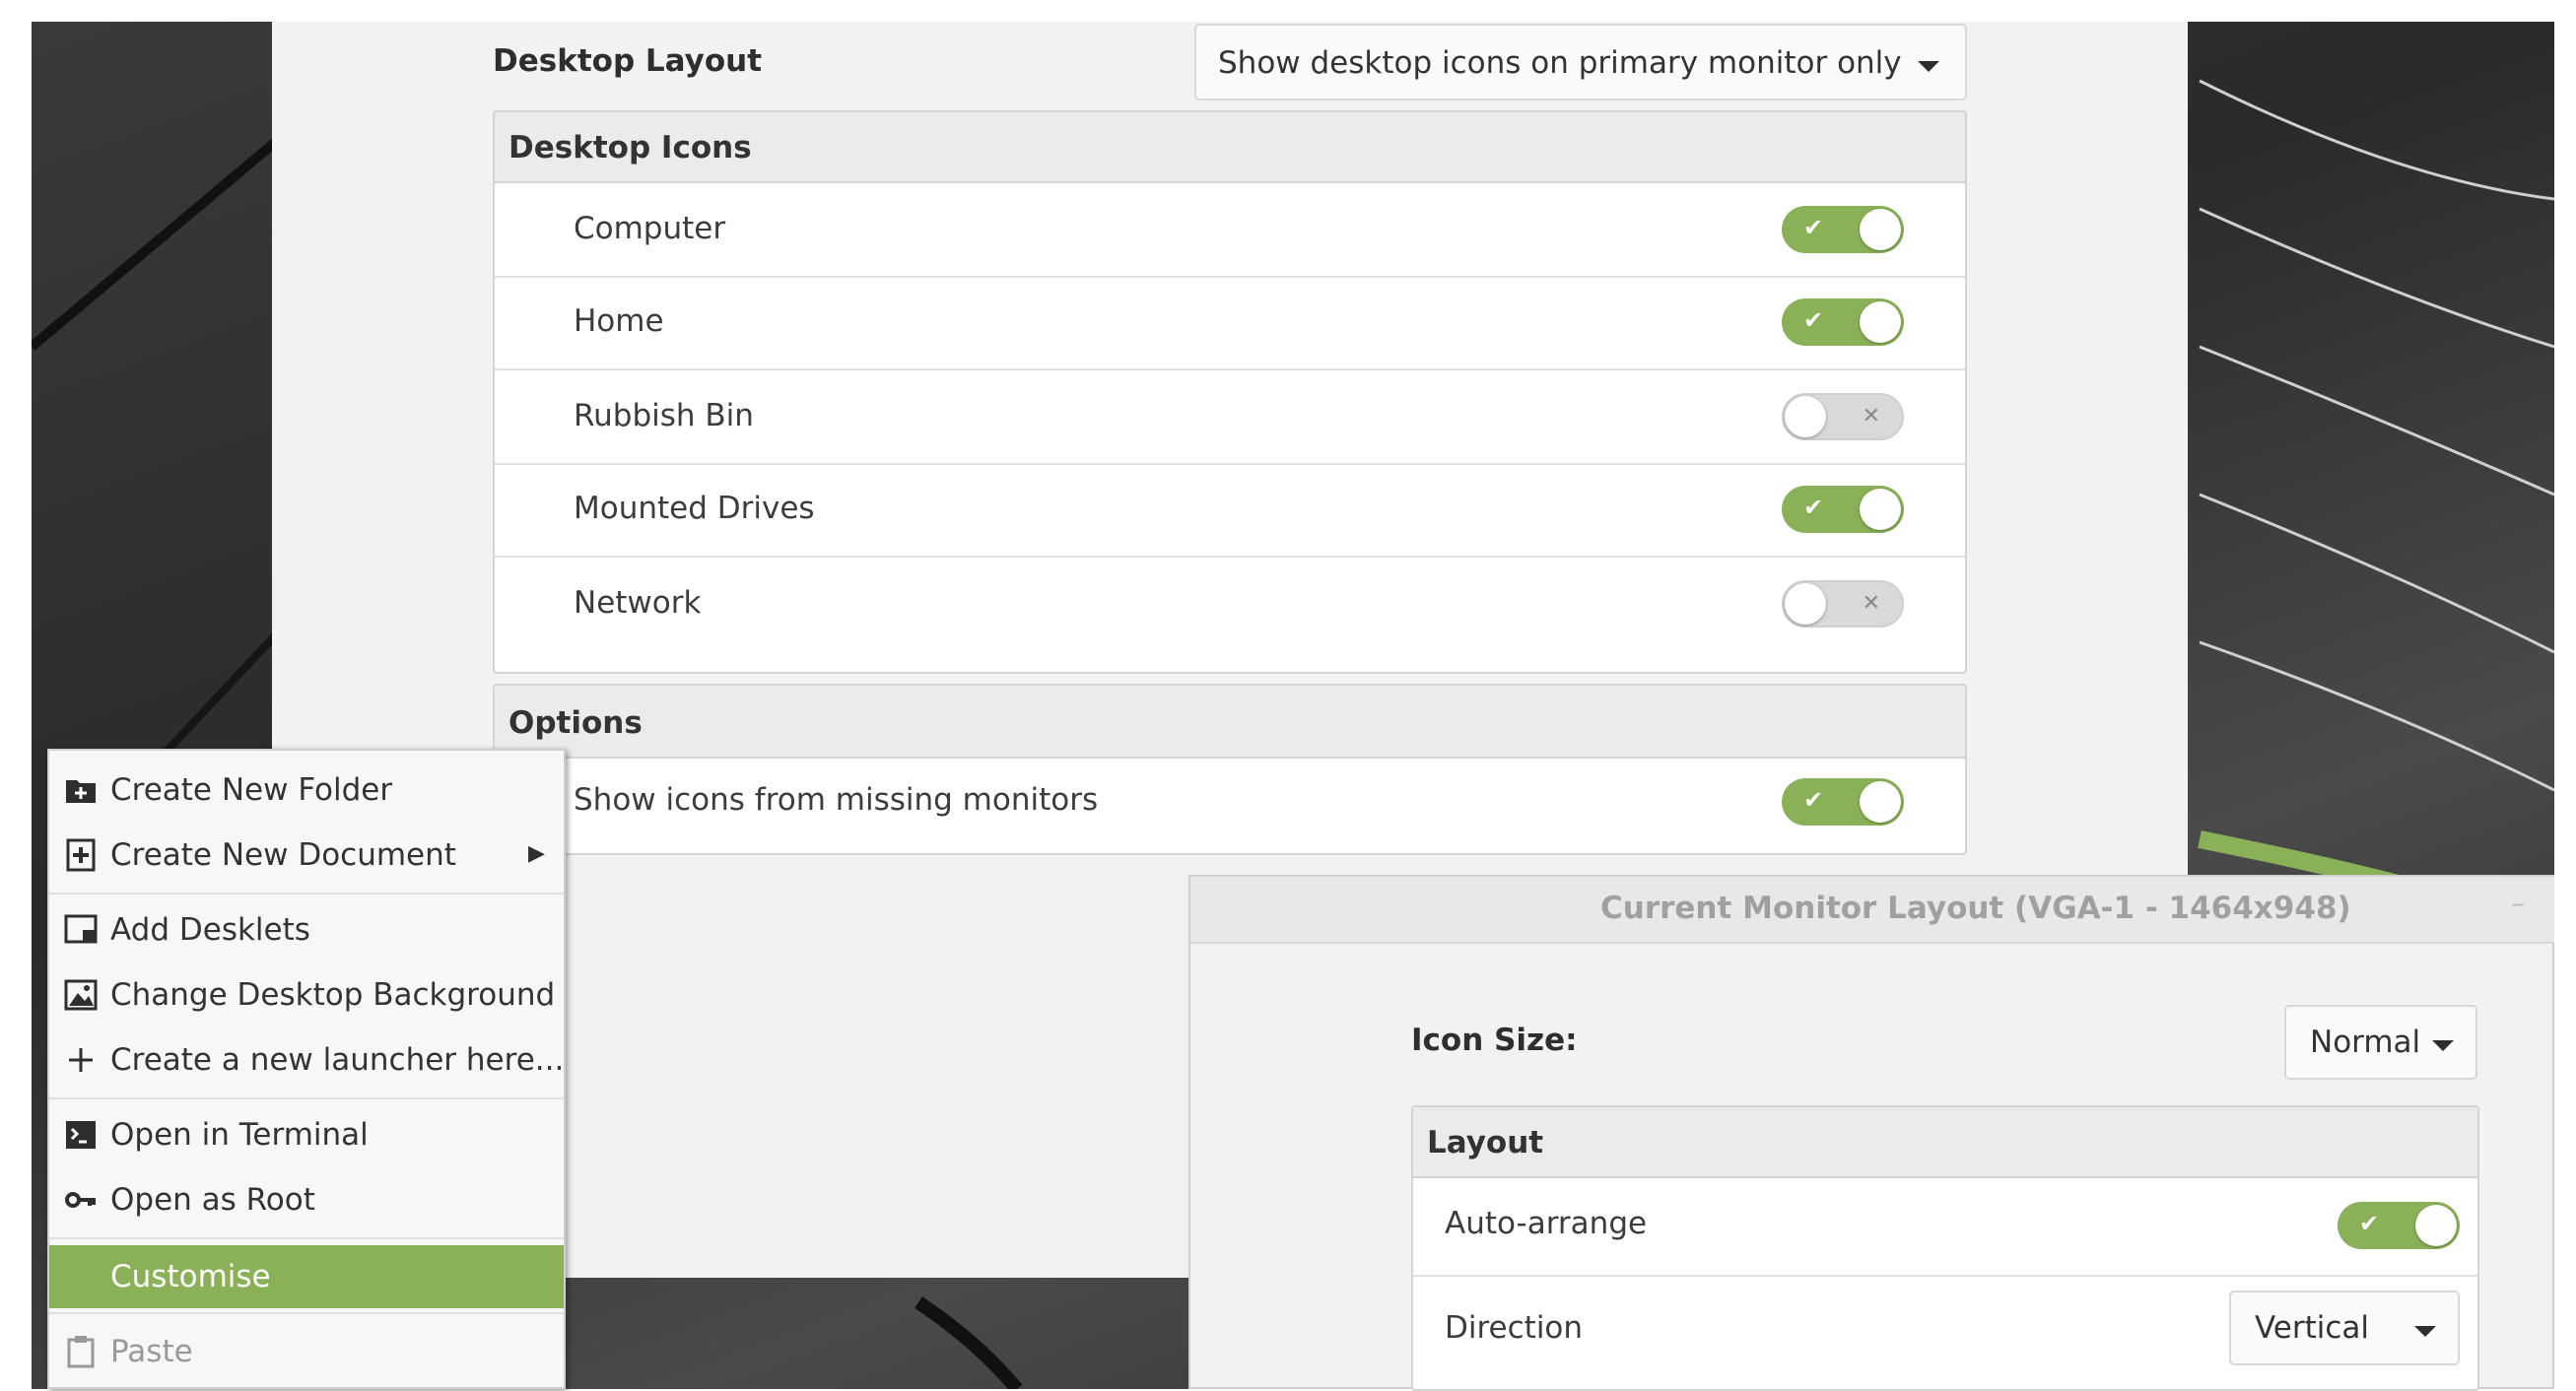  What do you see at coordinates (151, 1351) in the screenshot?
I see `paste-label: Paste` at bounding box center [151, 1351].